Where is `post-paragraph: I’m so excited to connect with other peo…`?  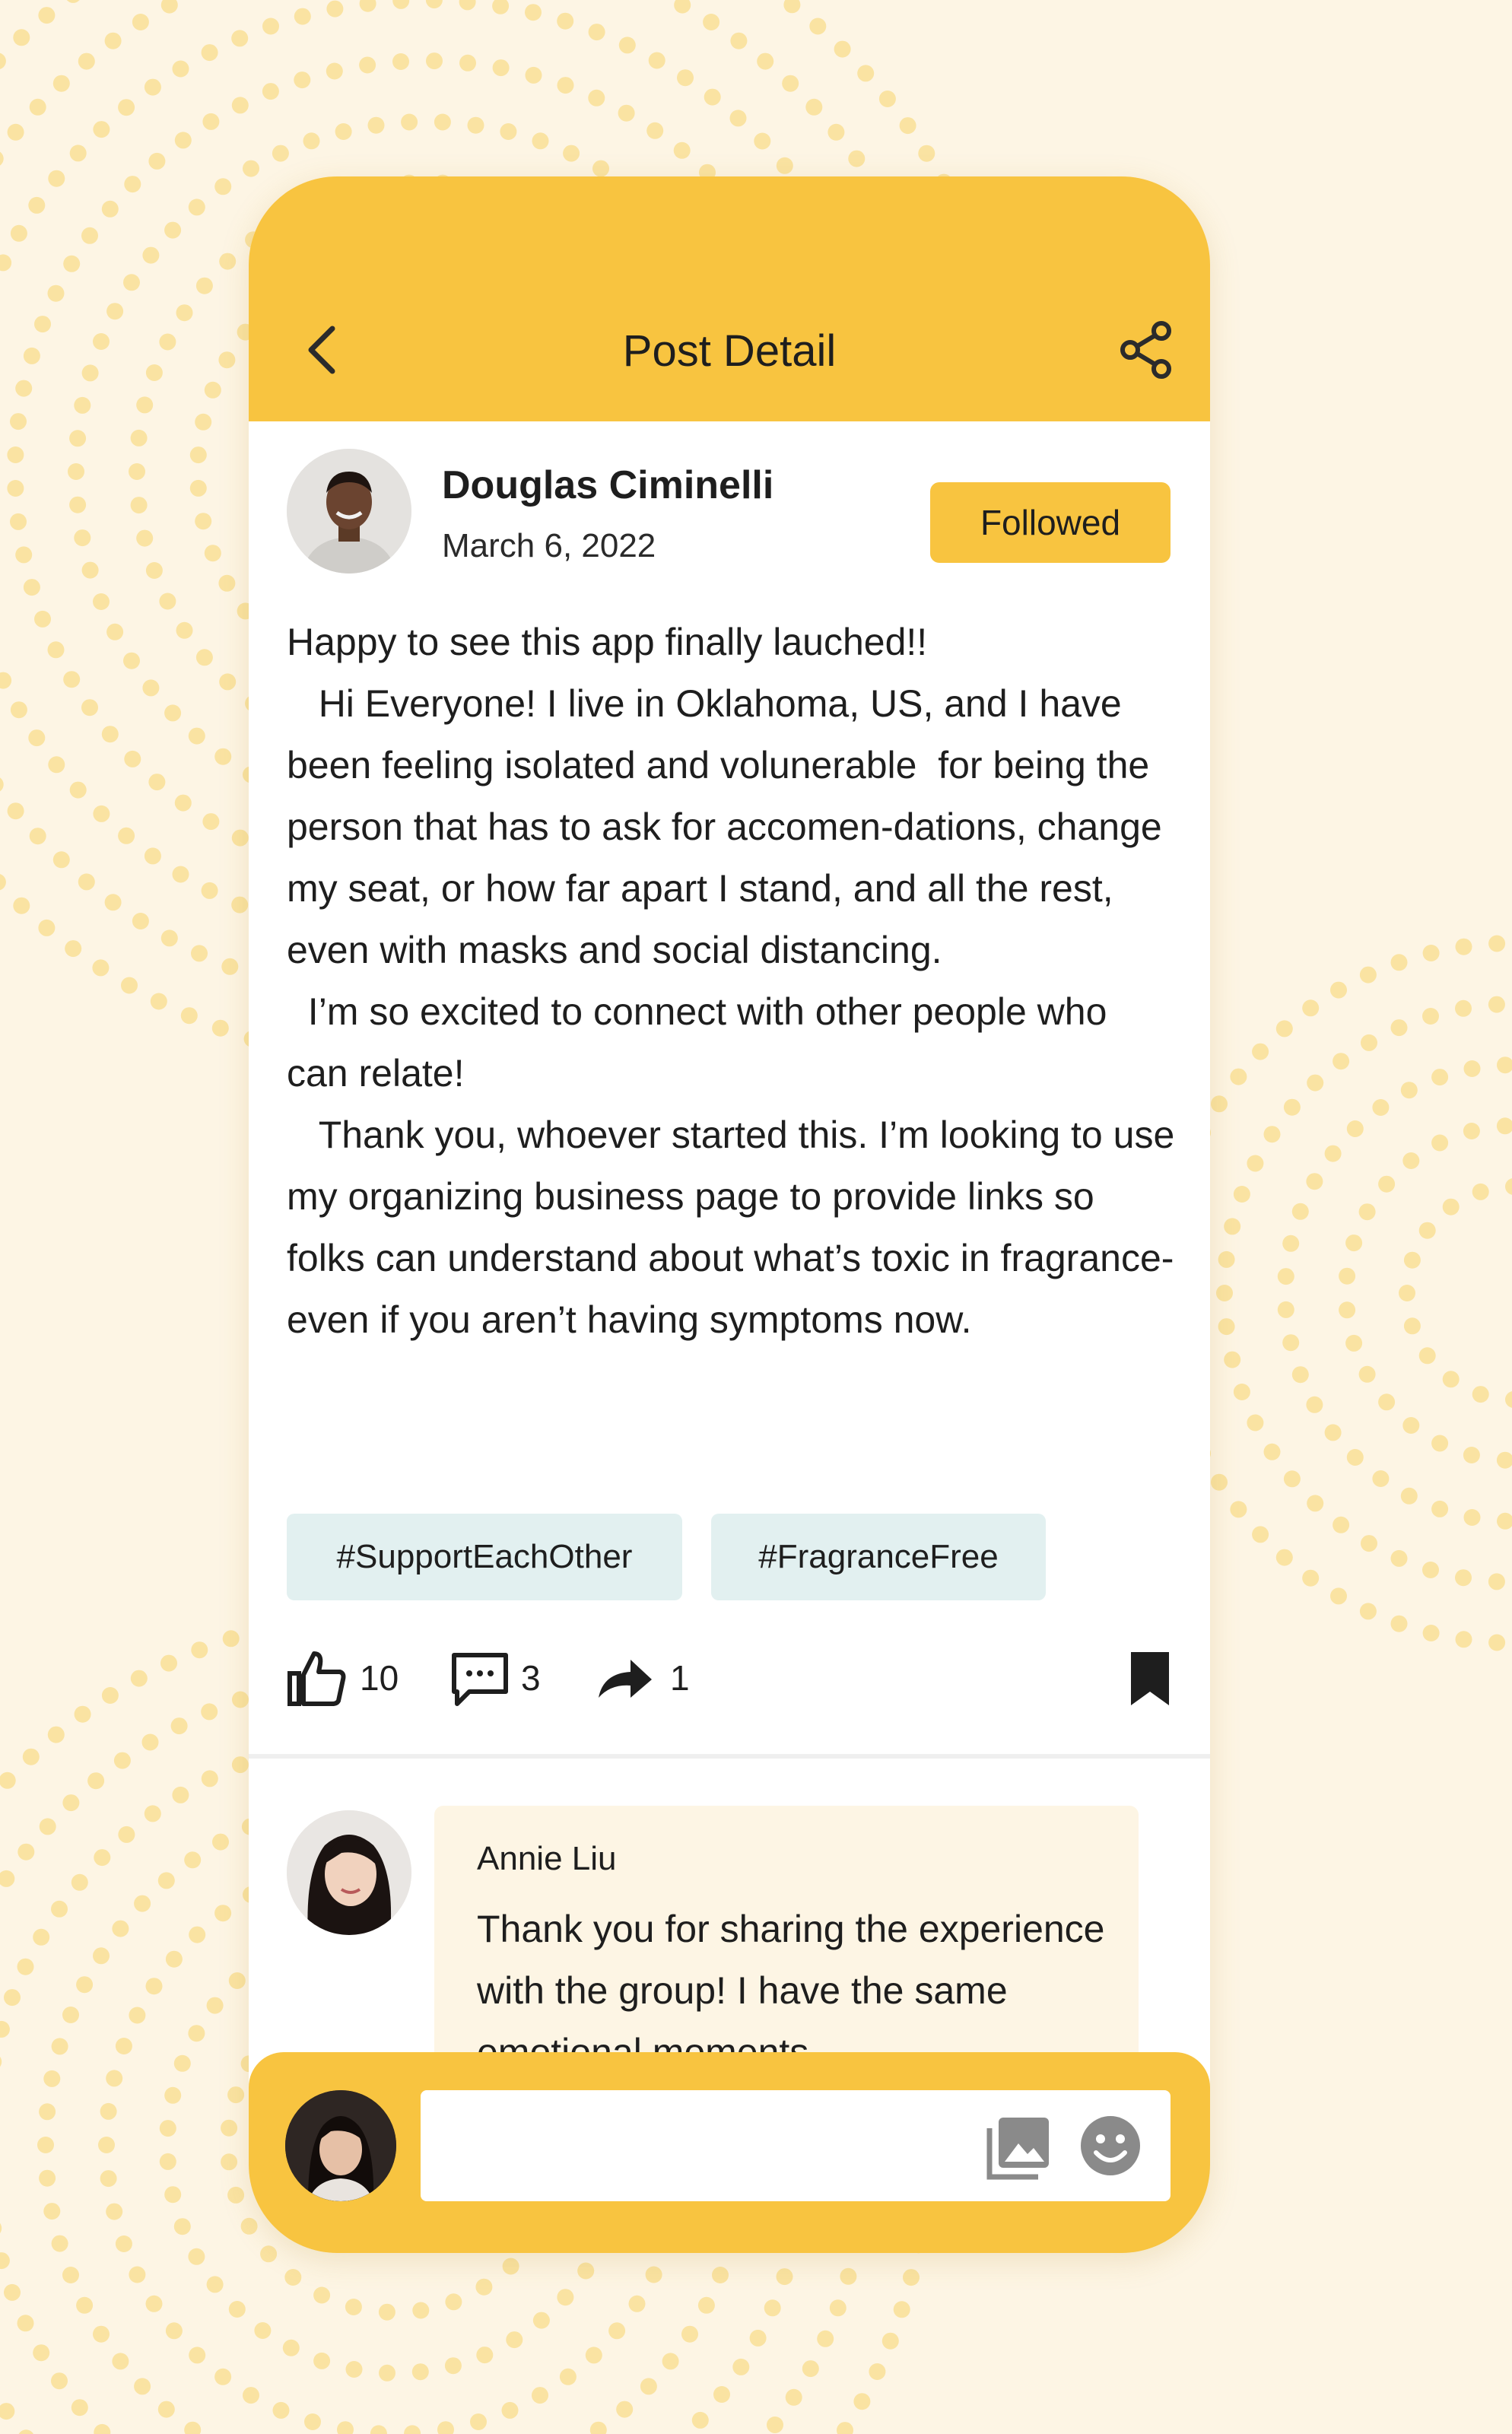
post-paragraph: I’m so excited to connect with other peo… is located at coordinates (703, 1042).